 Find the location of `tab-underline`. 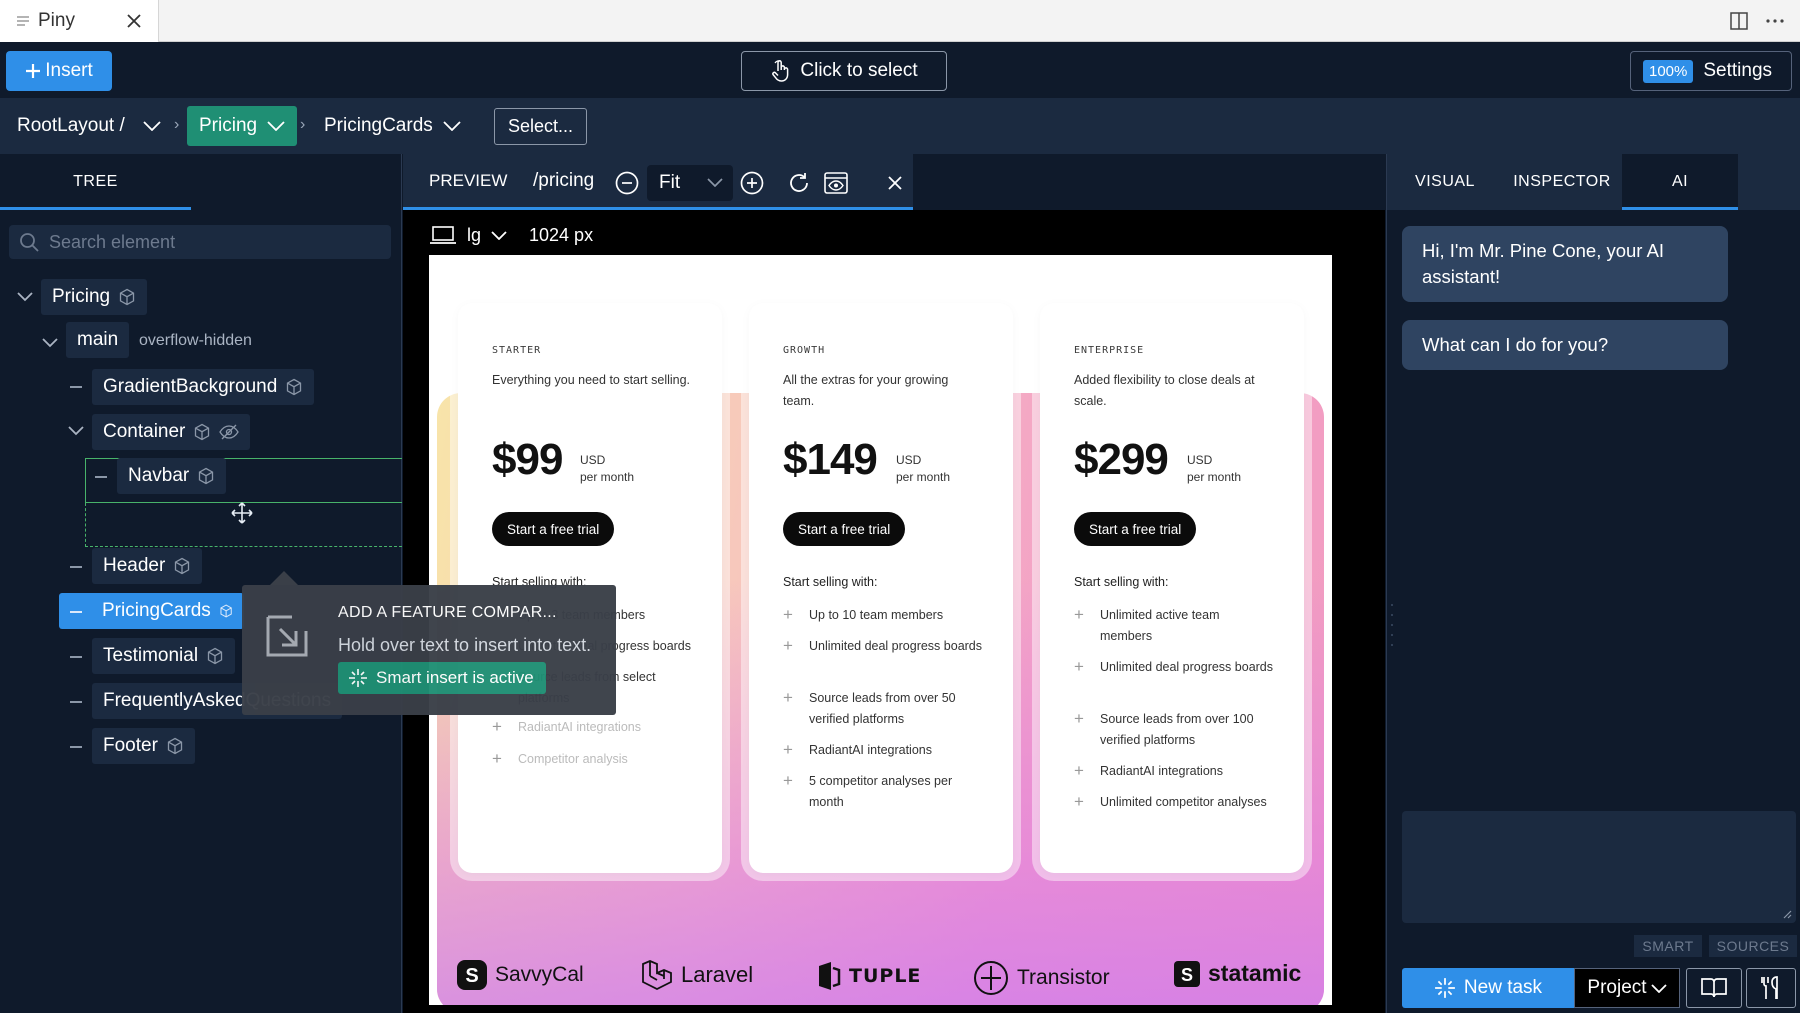

tab-underline is located at coordinates (1680, 208).